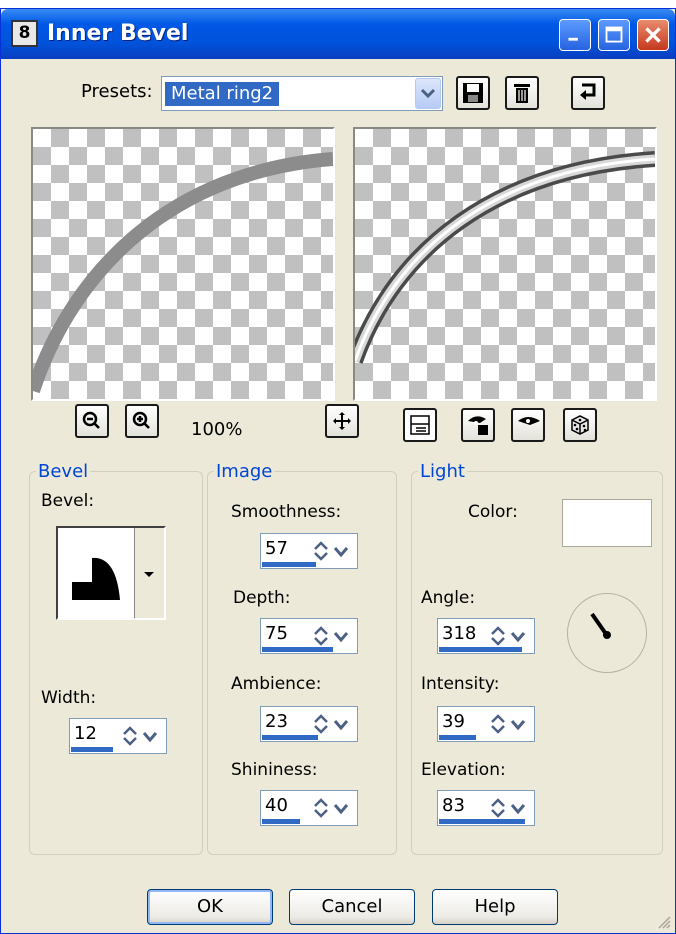  Describe the element at coordinates (68, 501) in the screenshot. I see `bevel-label: Bevel:` at that location.